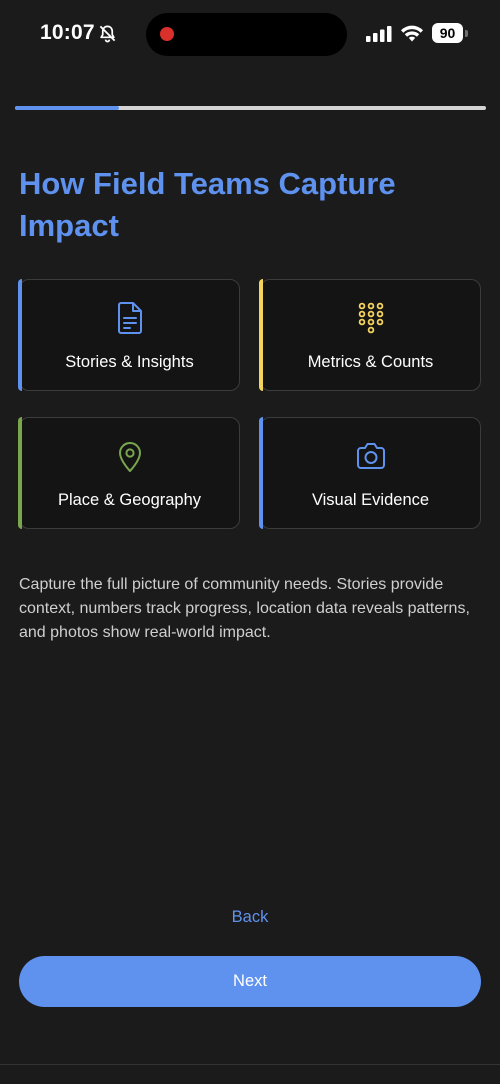  Describe the element at coordinates (129, 362) in the screenshot. I see `card-label: Stories & Insights` at that location.